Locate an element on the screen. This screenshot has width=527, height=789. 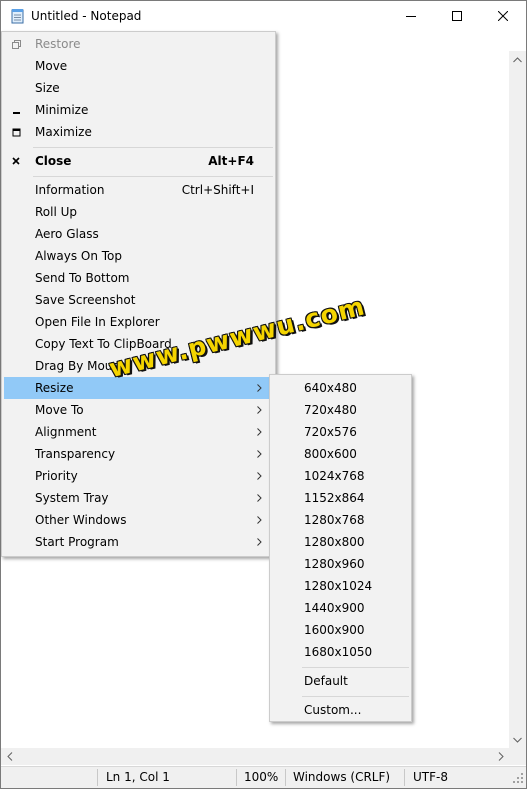
menu-item-label: Priority is located at coordinates (56, 476).